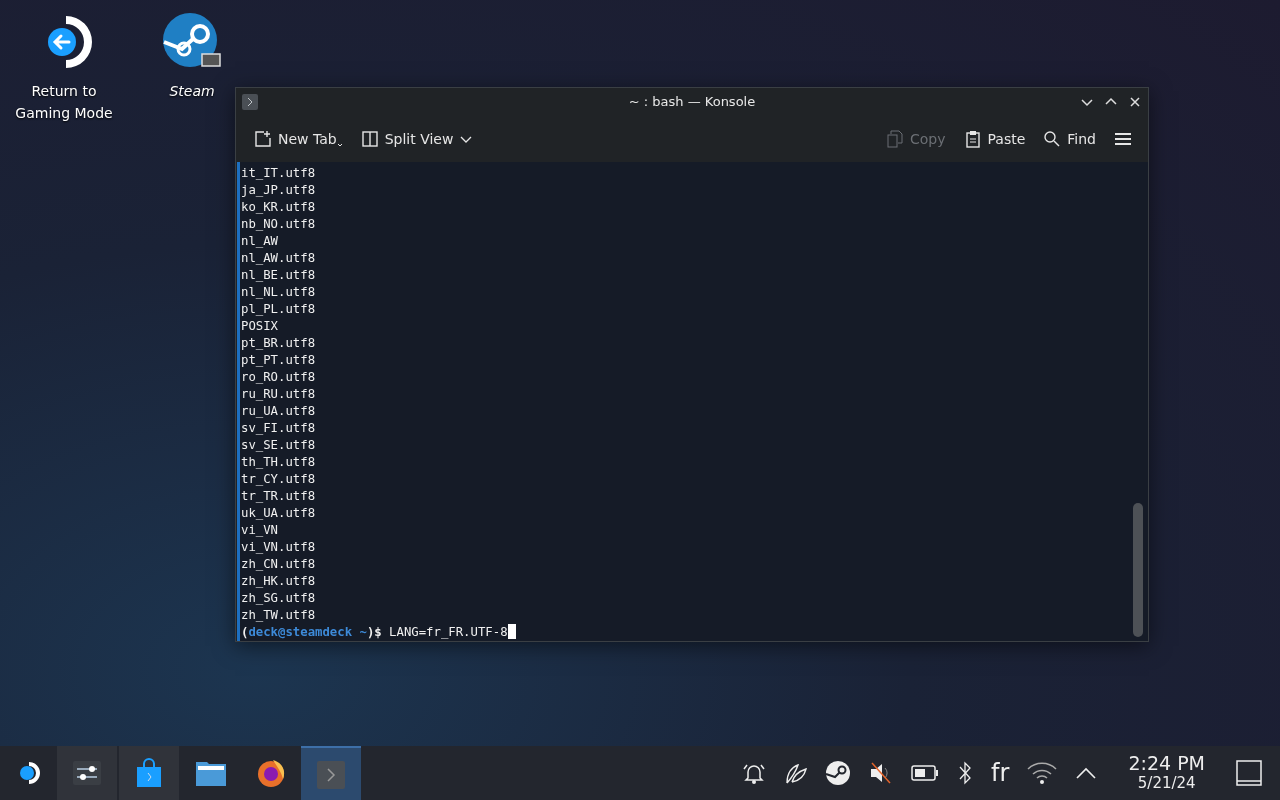 The image size is (1280, 800). Describe the element at coordinates (278, 377) in the screenshot. I see `terminal-output-line: ro_RO.utf8` at that location.